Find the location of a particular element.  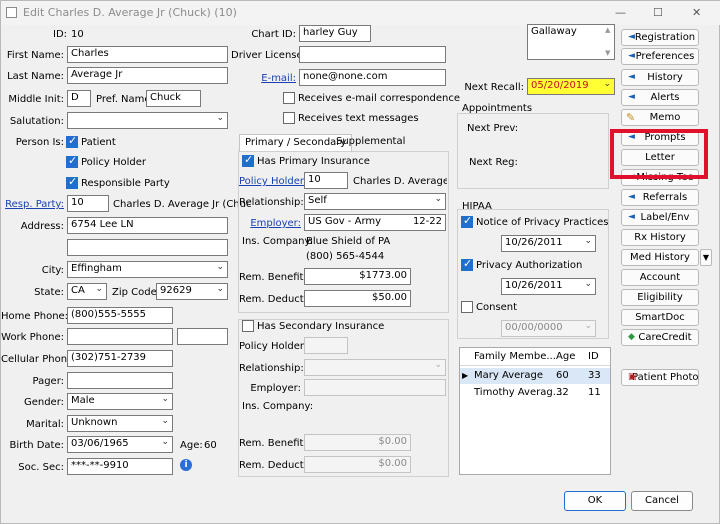

family-header-id: ID is located at coordinates (593, 356).